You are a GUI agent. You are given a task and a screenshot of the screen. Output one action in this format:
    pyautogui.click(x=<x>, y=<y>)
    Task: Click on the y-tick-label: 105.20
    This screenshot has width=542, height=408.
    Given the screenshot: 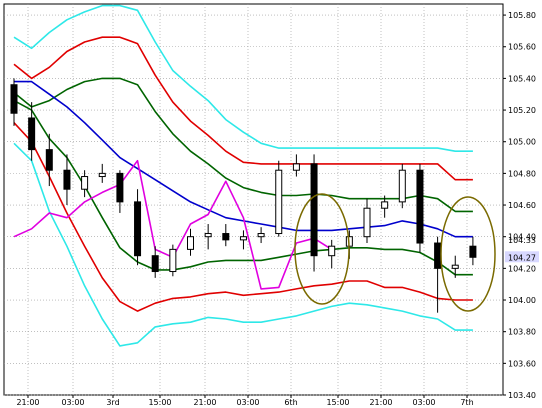 What is the action you would take?
    pyautogui.click(x=522, y=110)
    